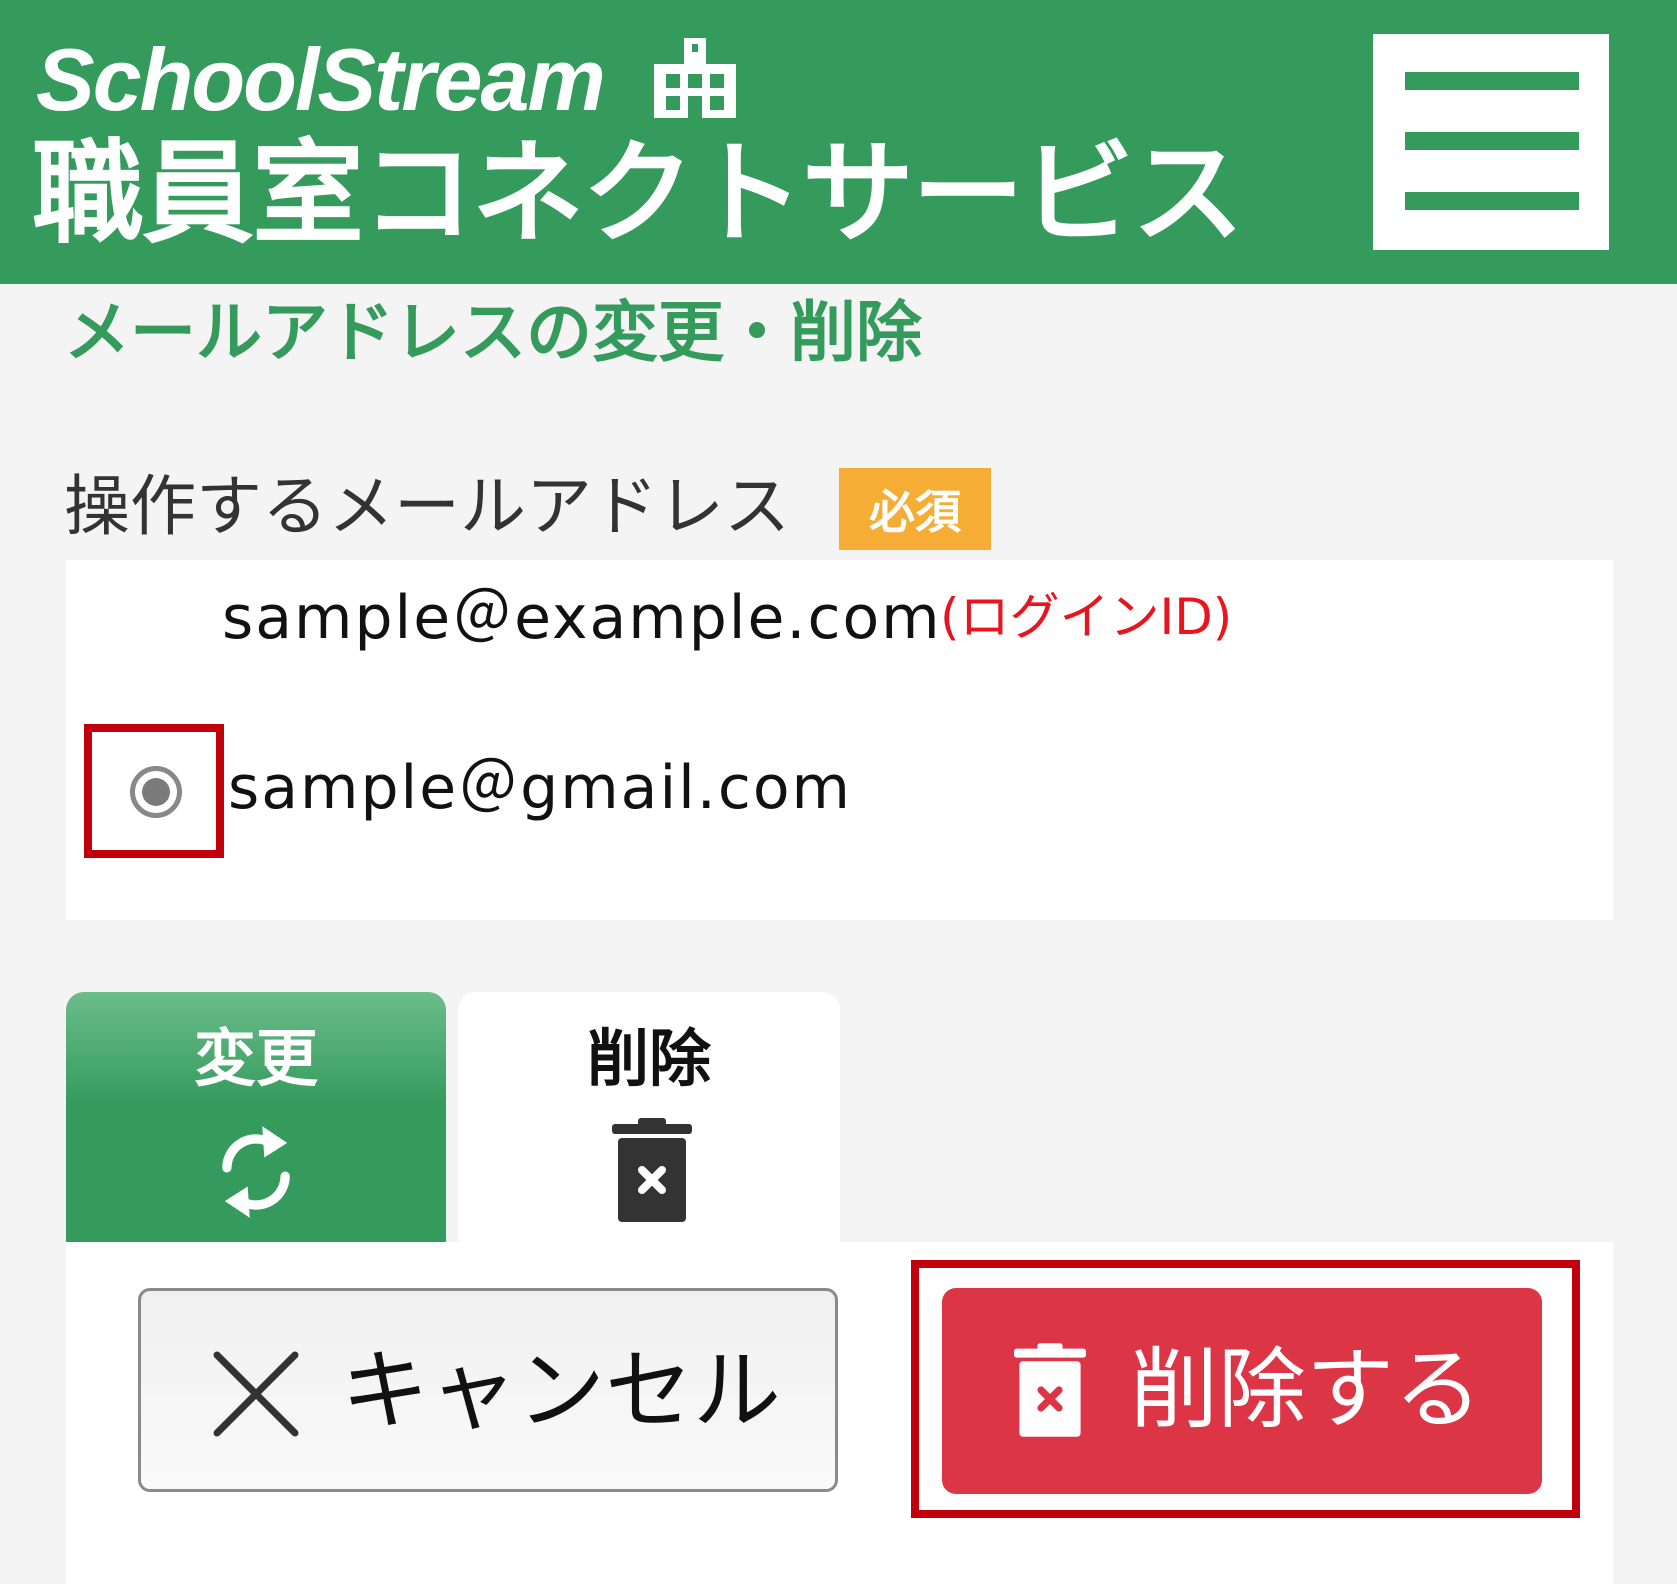 The image size is (1677, 1584). Describe the element at coordinates (154, 791) in the screenshot. I see `highlight-box-radio` at that location.